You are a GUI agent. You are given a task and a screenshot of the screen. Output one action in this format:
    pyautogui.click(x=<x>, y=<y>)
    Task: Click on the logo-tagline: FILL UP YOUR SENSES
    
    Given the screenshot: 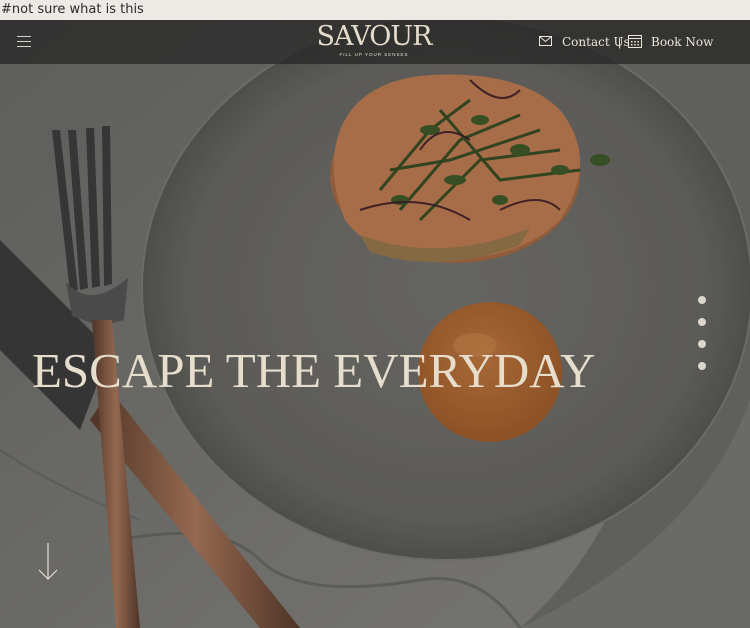 What is the action you would take?
    pyautogui.click(x=374, y=54)
    